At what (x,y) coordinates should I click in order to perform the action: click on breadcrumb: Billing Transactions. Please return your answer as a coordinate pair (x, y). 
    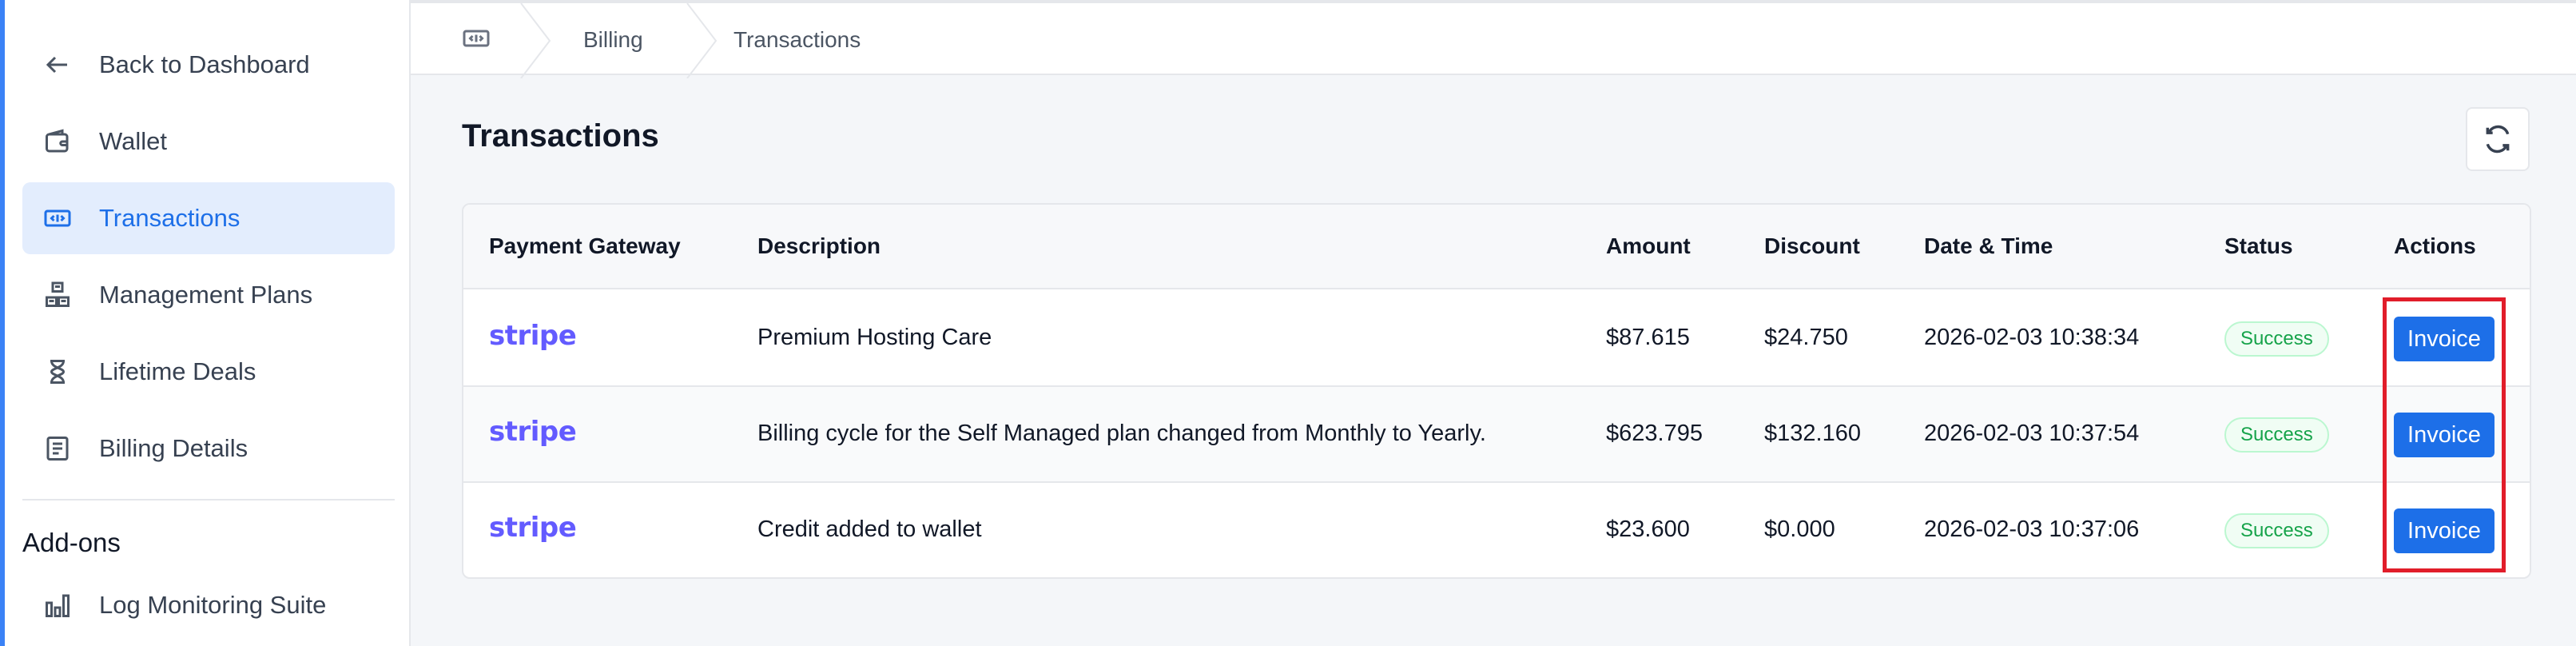
    Looking at the image, I should click on (1493, 39).